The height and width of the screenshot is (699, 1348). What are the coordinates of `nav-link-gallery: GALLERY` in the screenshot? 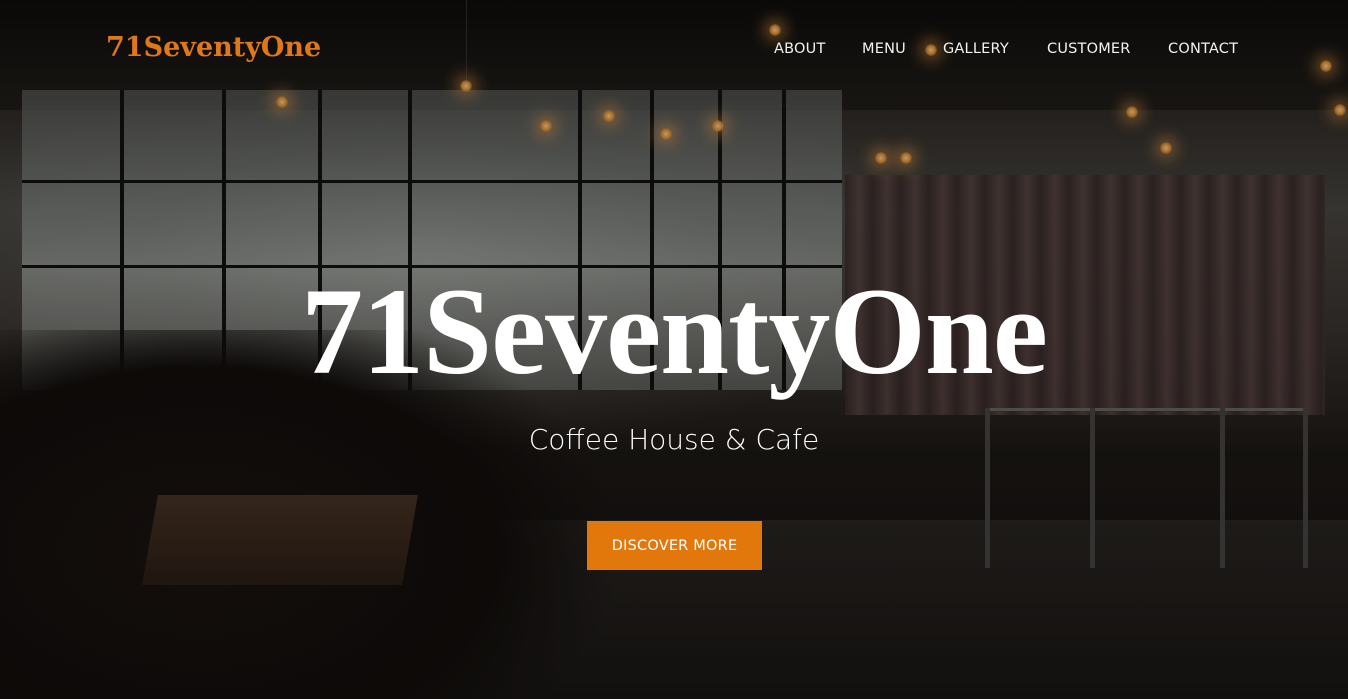 It's located at (976, 49).